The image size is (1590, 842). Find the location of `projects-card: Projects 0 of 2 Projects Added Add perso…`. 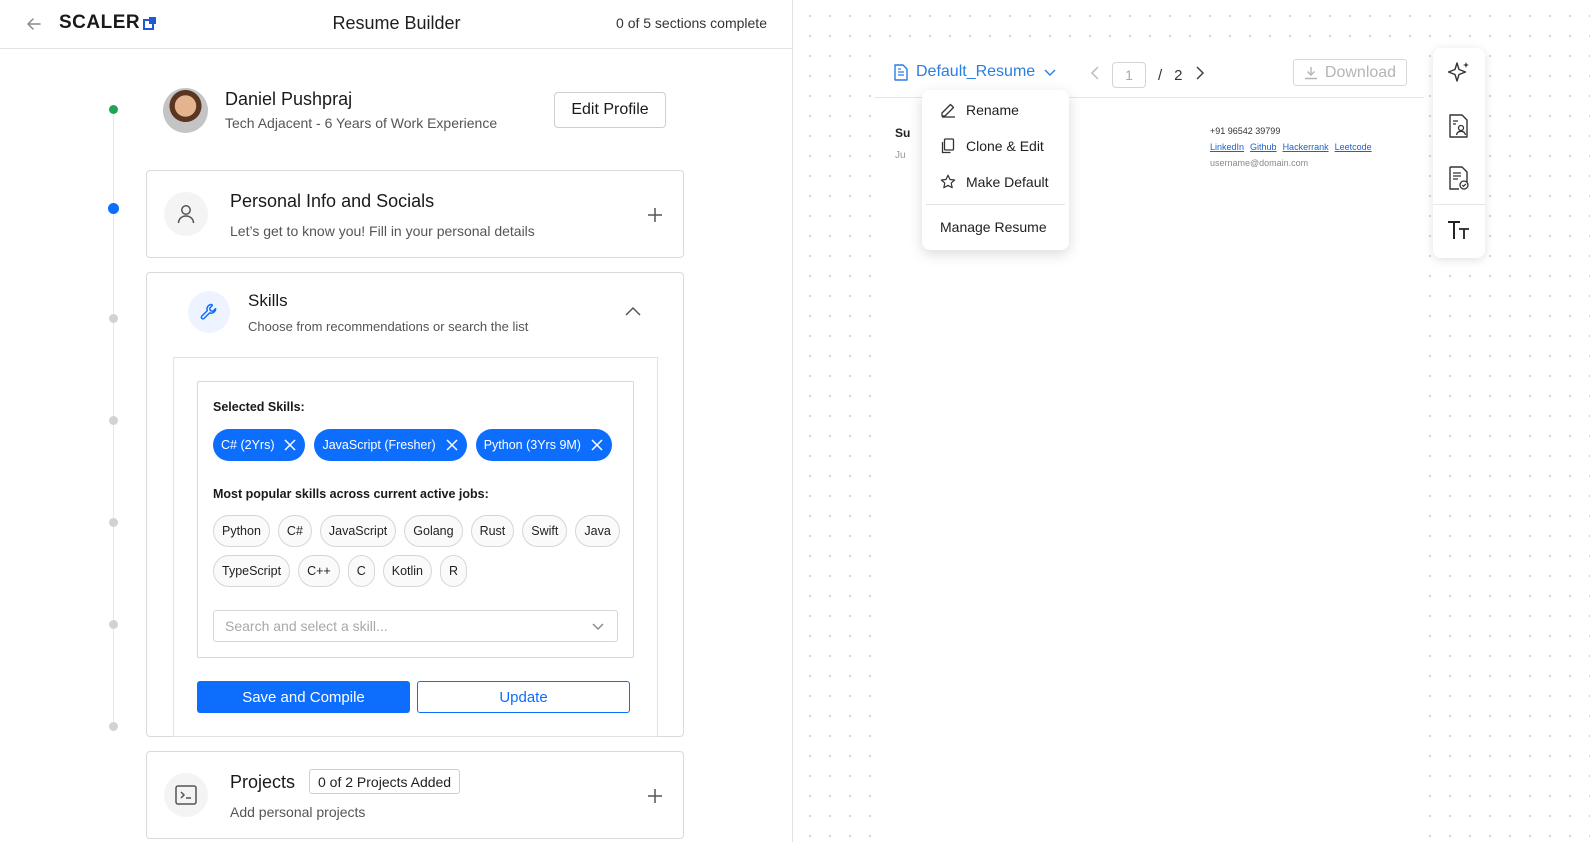

projects-card: Projects 0 of 2 Projects Added Add perso… is located at coordinates (415, 795).